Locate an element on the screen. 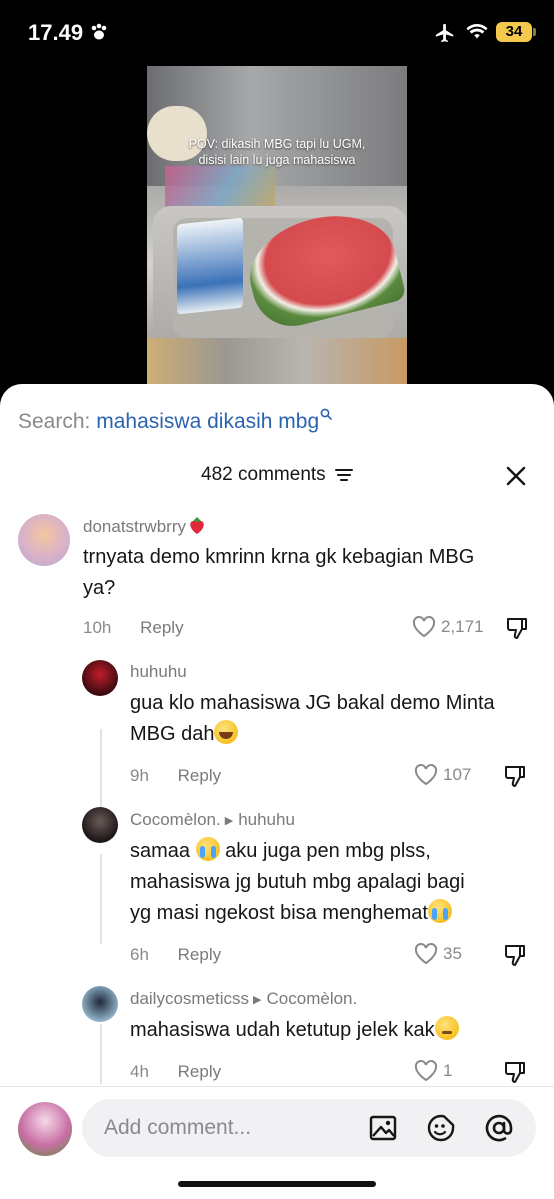 This screenshot has width=554, height=1199. comment-text-line1: samaa is located at coordinates (160, 851).